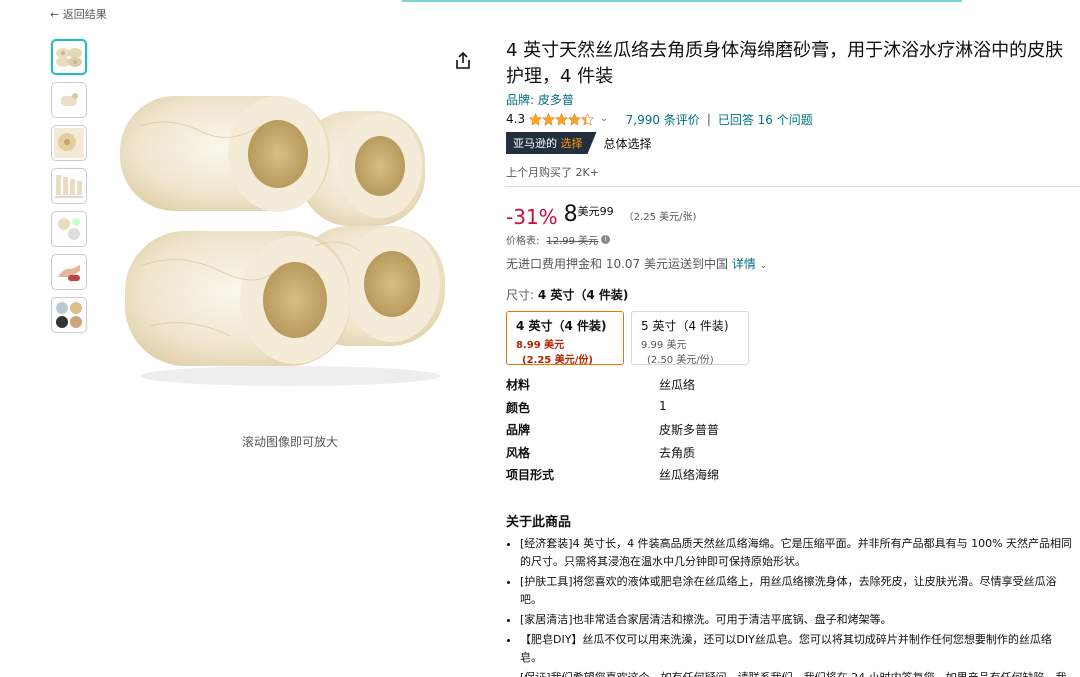 The width and height of the screenshot is (1080, 677). I want to click on star-half-icon, so click(588, 119).